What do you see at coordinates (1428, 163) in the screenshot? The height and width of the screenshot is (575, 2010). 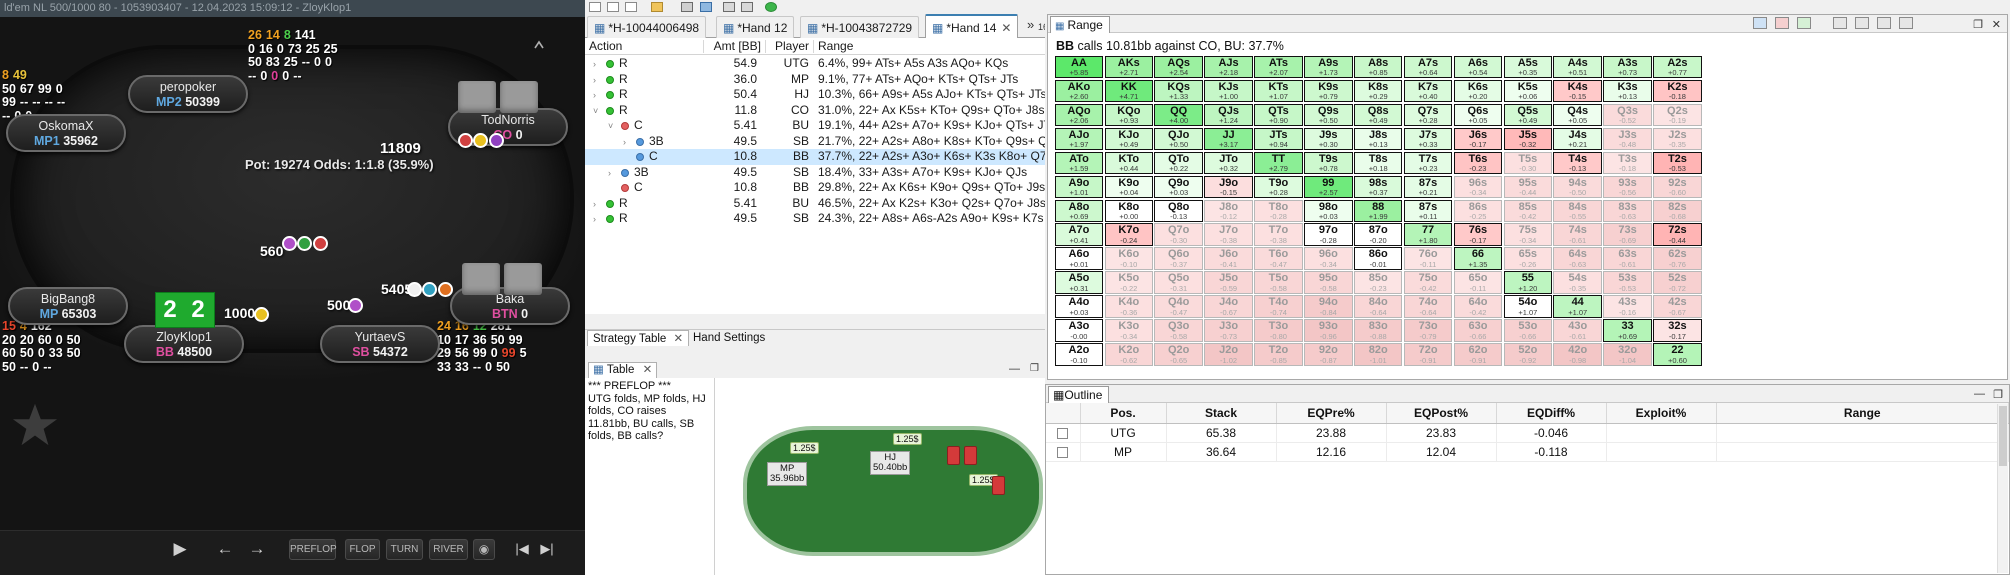 I see `range-cell-T7s: T7s +0.23` at bounding box center [1428, 163].